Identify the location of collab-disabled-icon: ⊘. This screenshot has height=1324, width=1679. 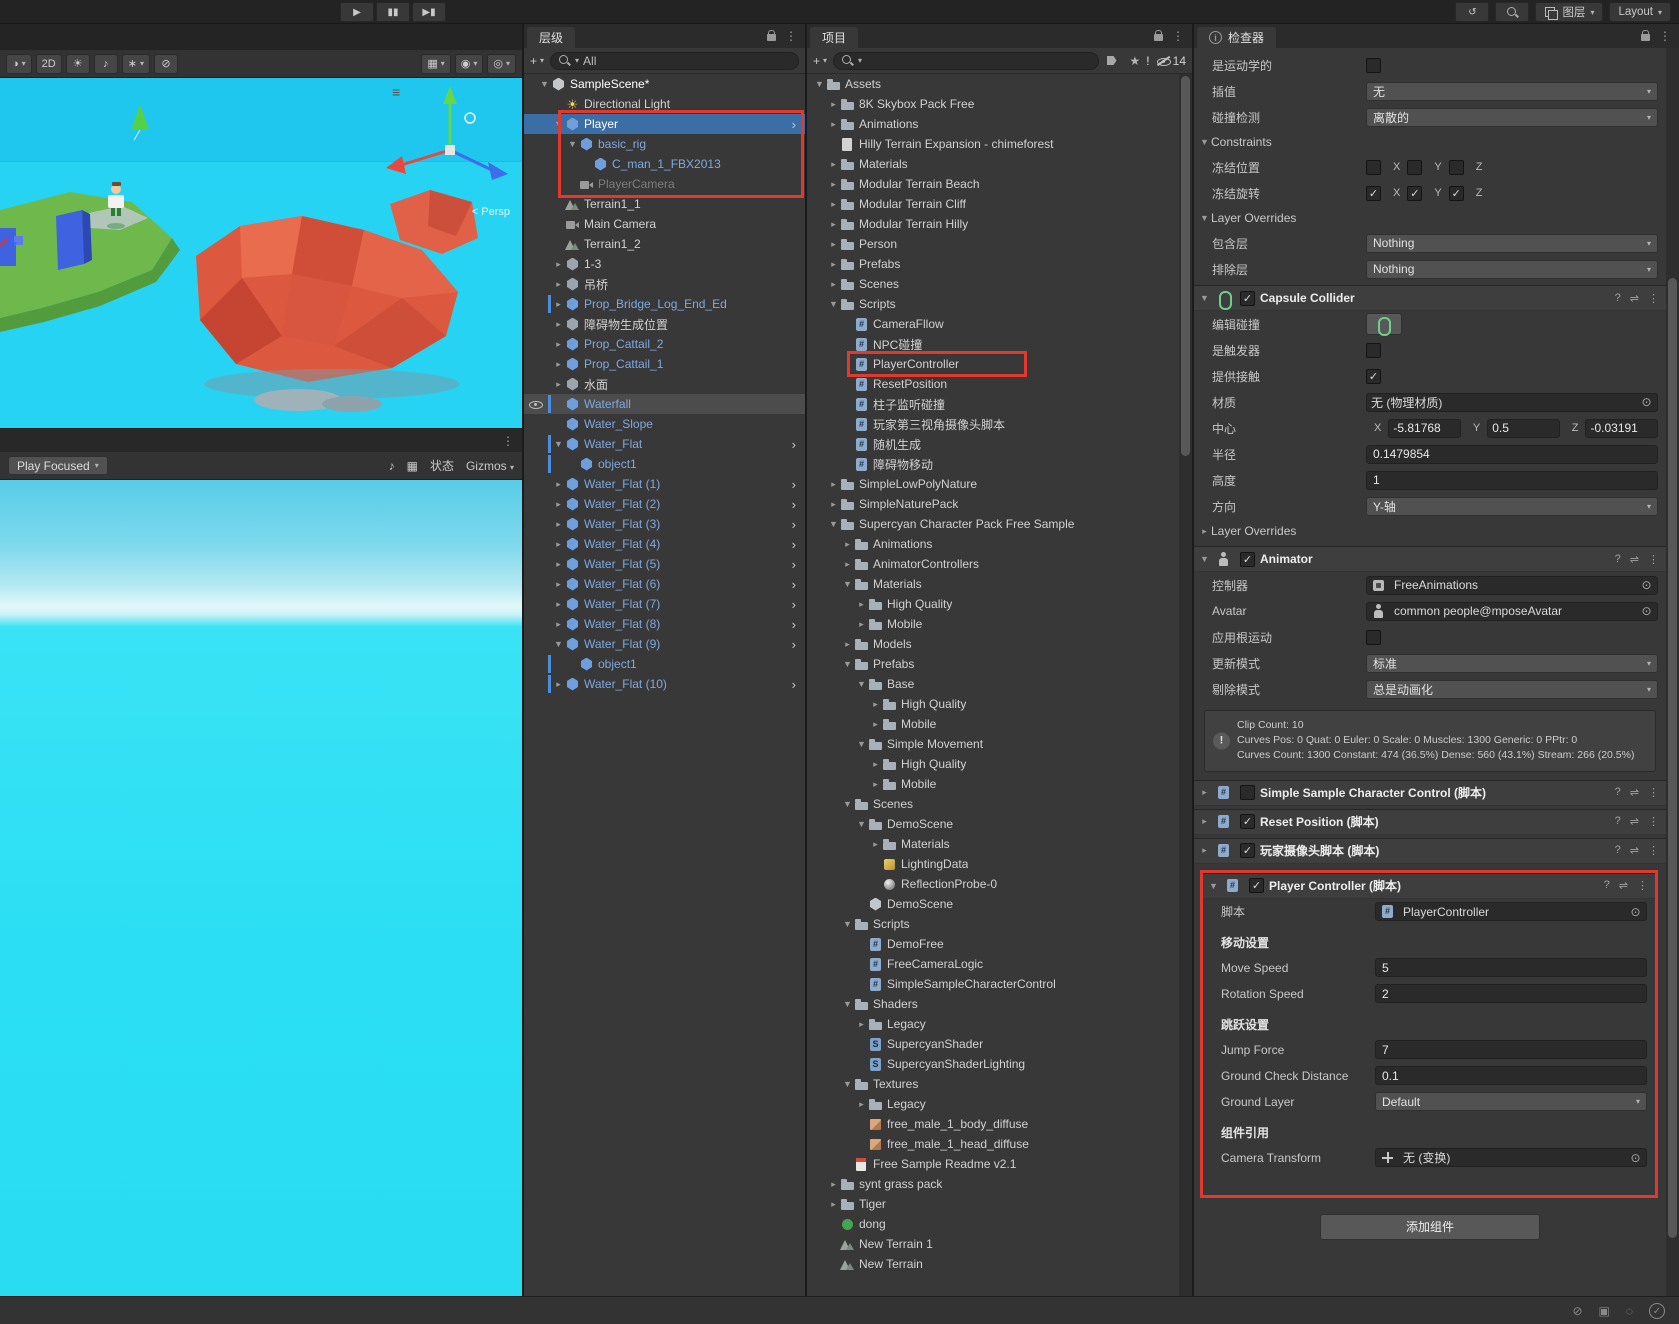
(1577, 1311).